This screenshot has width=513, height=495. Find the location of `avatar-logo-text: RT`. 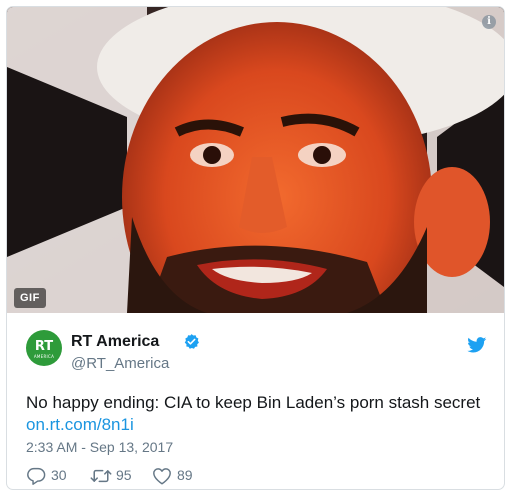

avatar-logo-text: RT is located at coordinates (44, 346).